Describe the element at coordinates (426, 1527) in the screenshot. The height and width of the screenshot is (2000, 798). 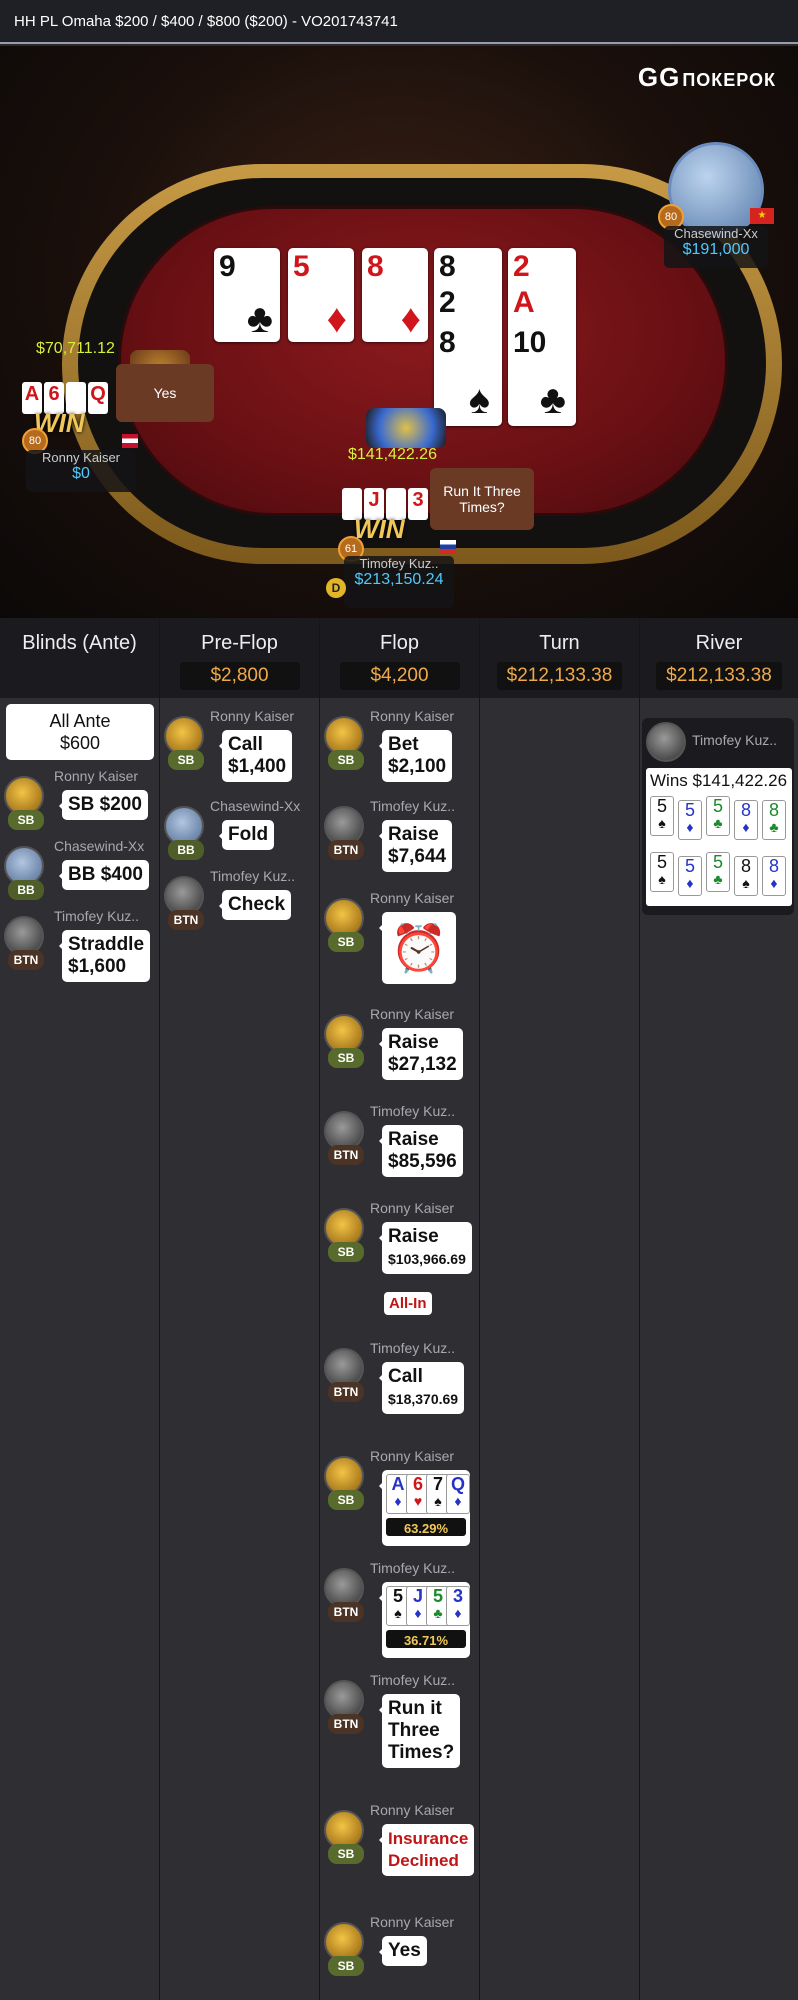
I see `equity-value: 63.29%` at that location.